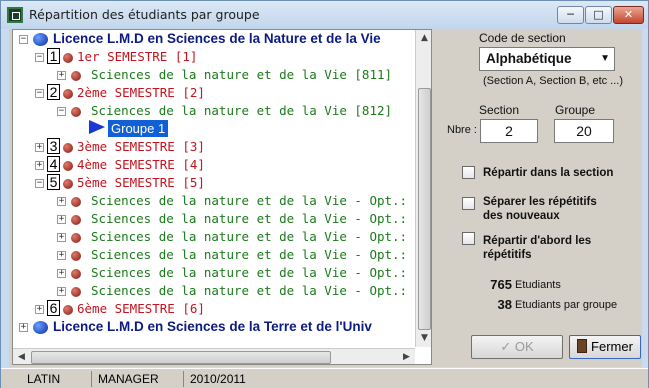 The width and height of the screenshot is (649, 388). I want to click on chevron-down-icon: ▼, so click(605, 58).